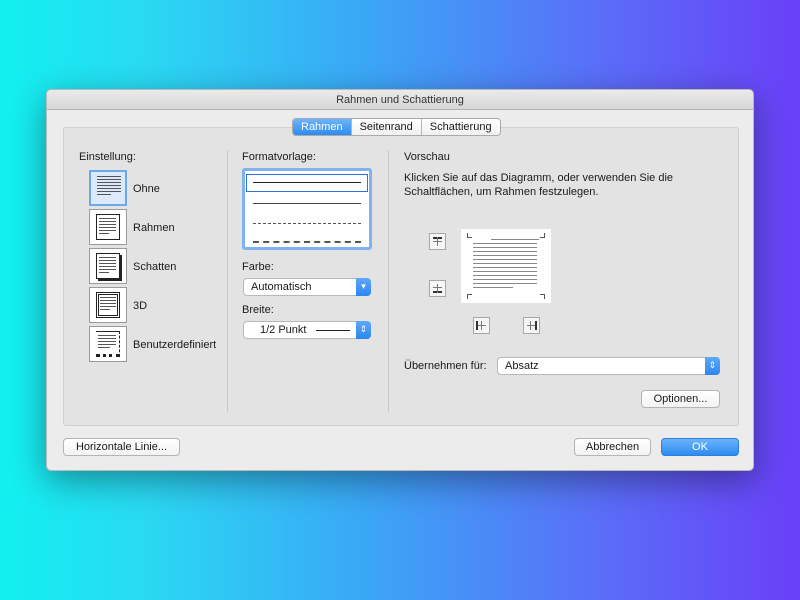 The width and height of the screenshot is (800, 600). Describe the element at coordinates (108, 188) in the screenshot. I see `none-border-icon` at that location.